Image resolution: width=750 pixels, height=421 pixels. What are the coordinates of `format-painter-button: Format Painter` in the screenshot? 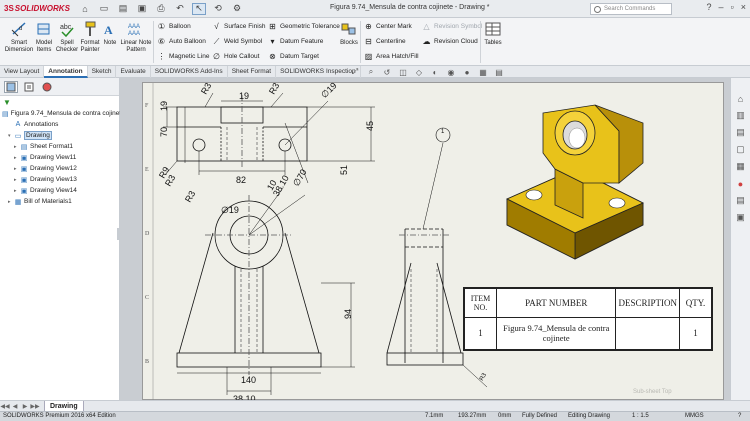 It's located at (90, 37).